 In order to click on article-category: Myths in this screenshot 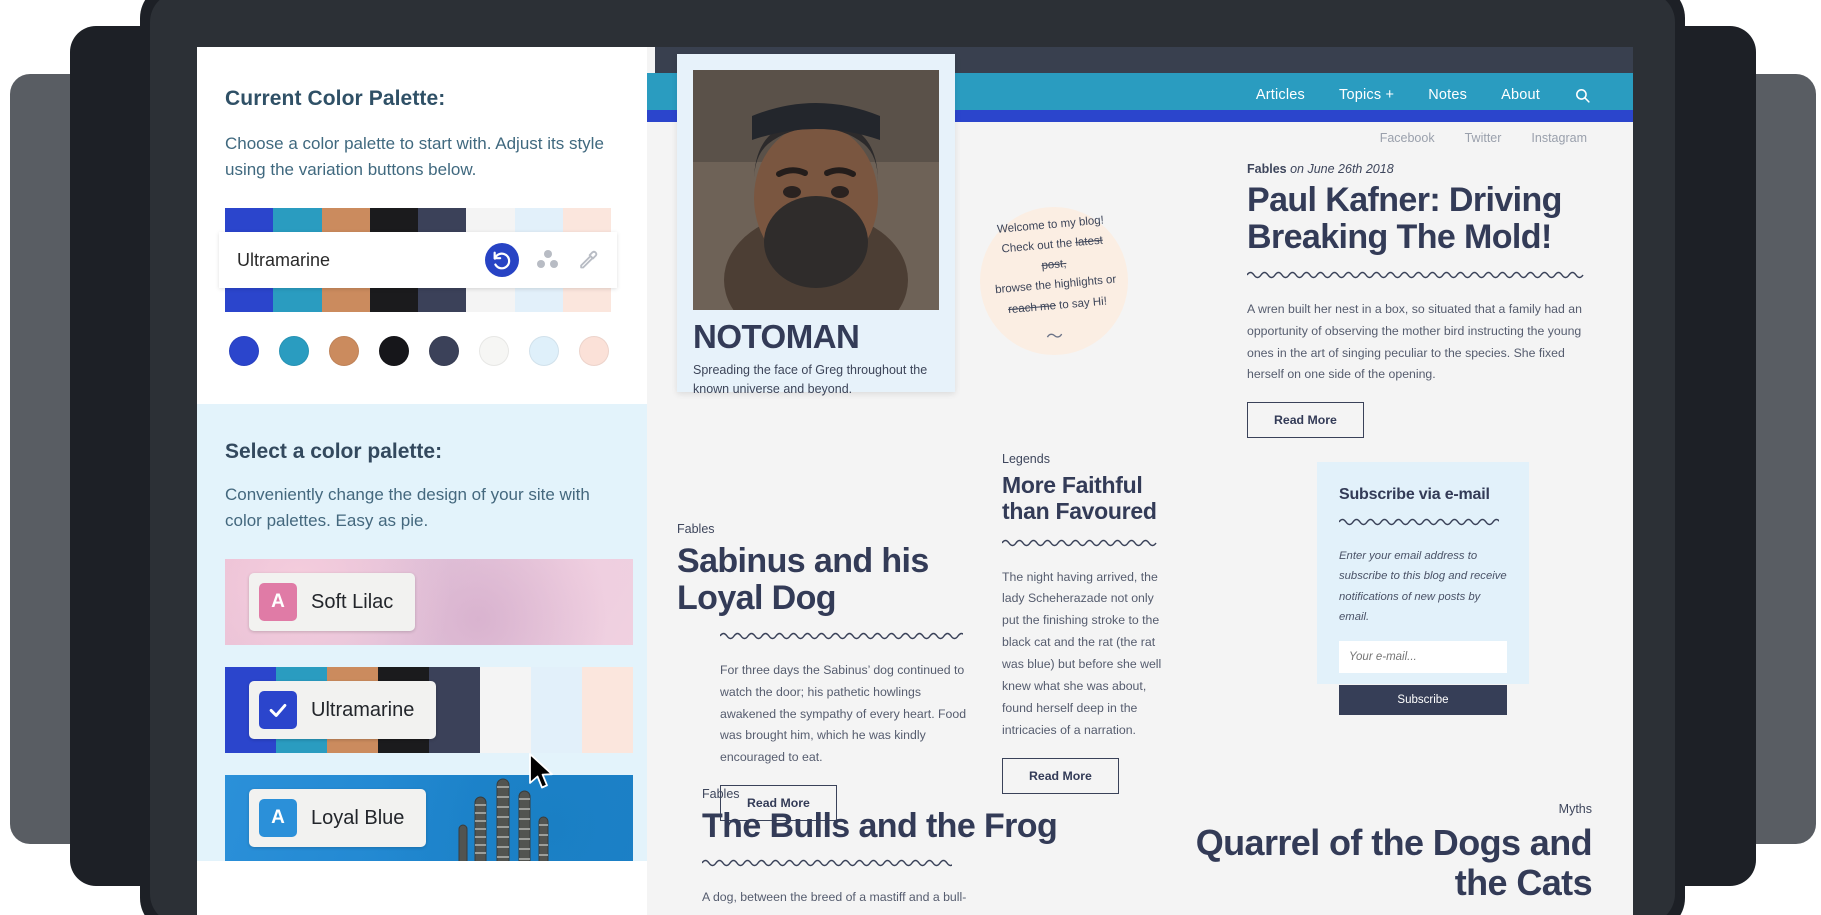, I will do `click(1389, 809)`.